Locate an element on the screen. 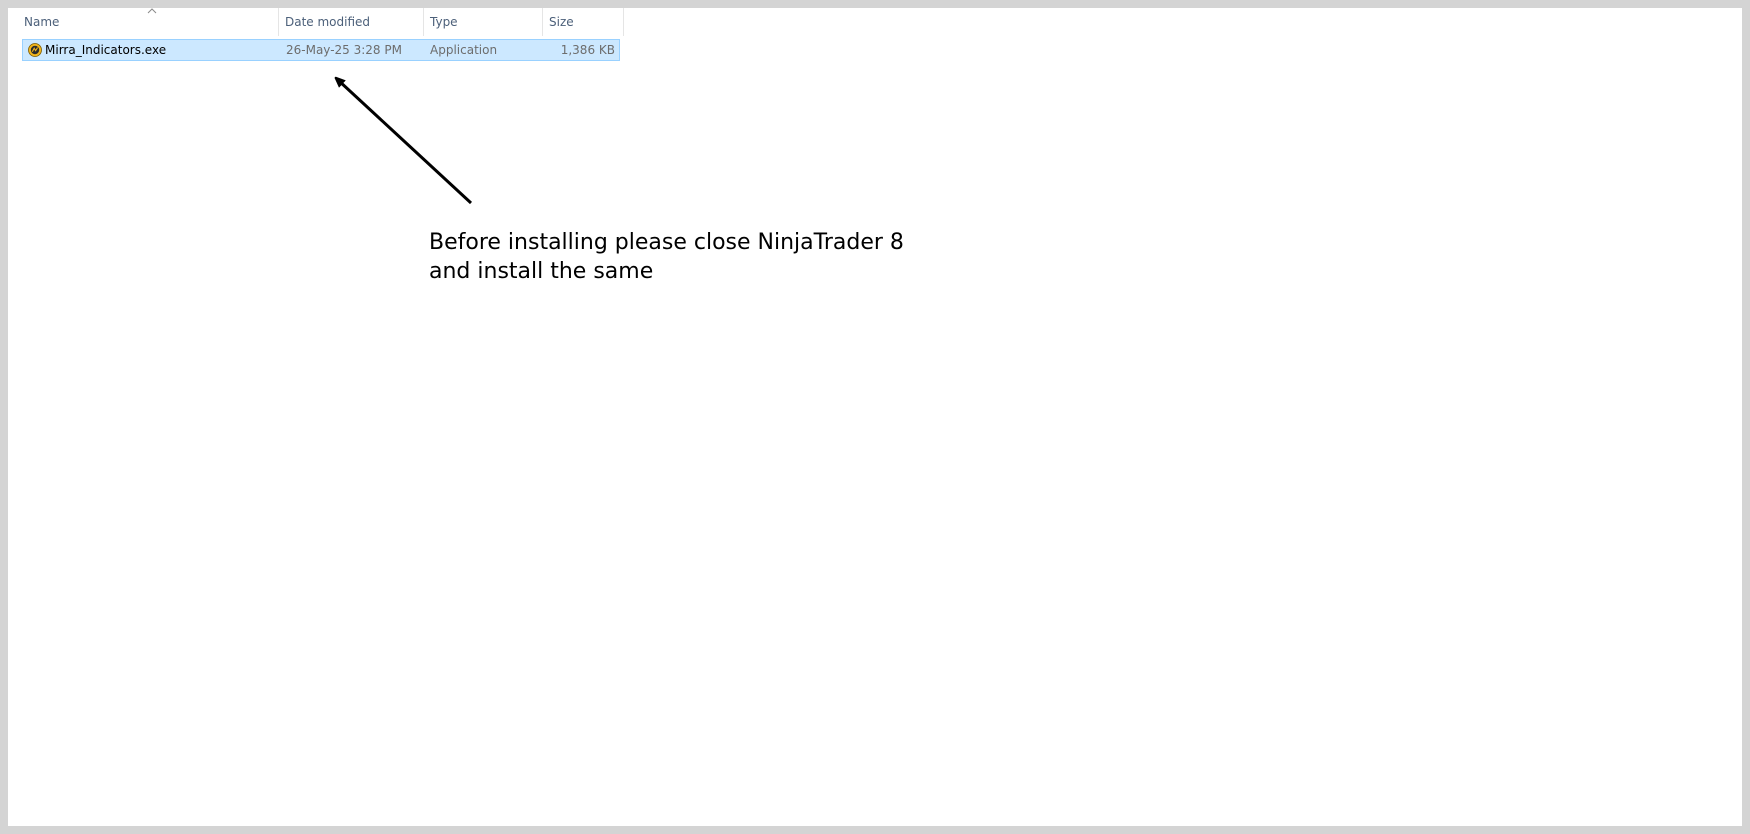 This screenshot has height=834, width=1750. column-header-row: Name Date modified Type Size is located at coordinates (316, 22).